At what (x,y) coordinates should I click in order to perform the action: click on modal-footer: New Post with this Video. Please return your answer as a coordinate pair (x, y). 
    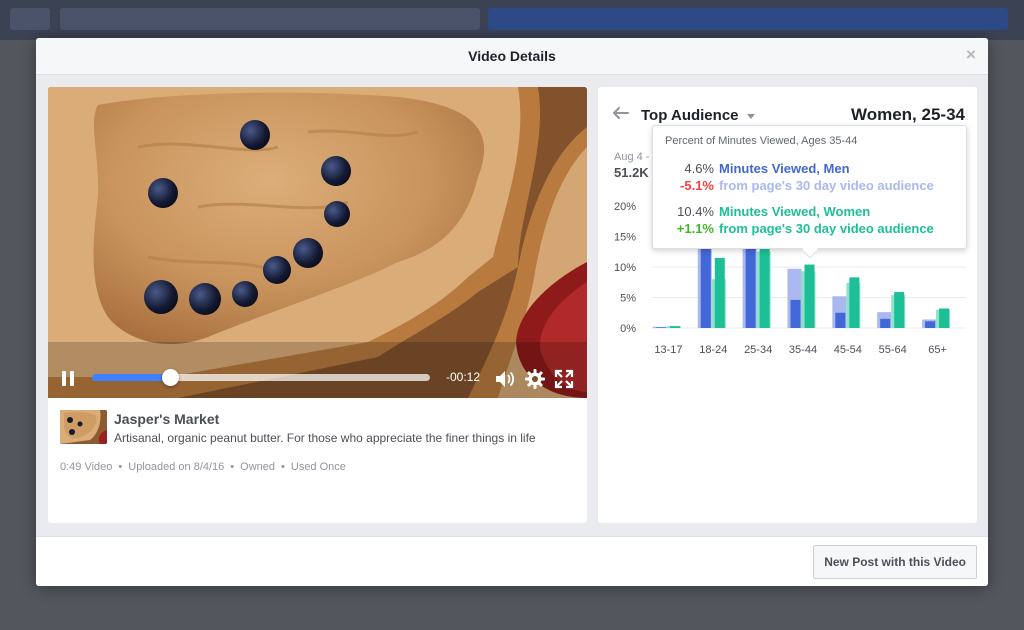
    Looking at the image, I should click on (512, 561).